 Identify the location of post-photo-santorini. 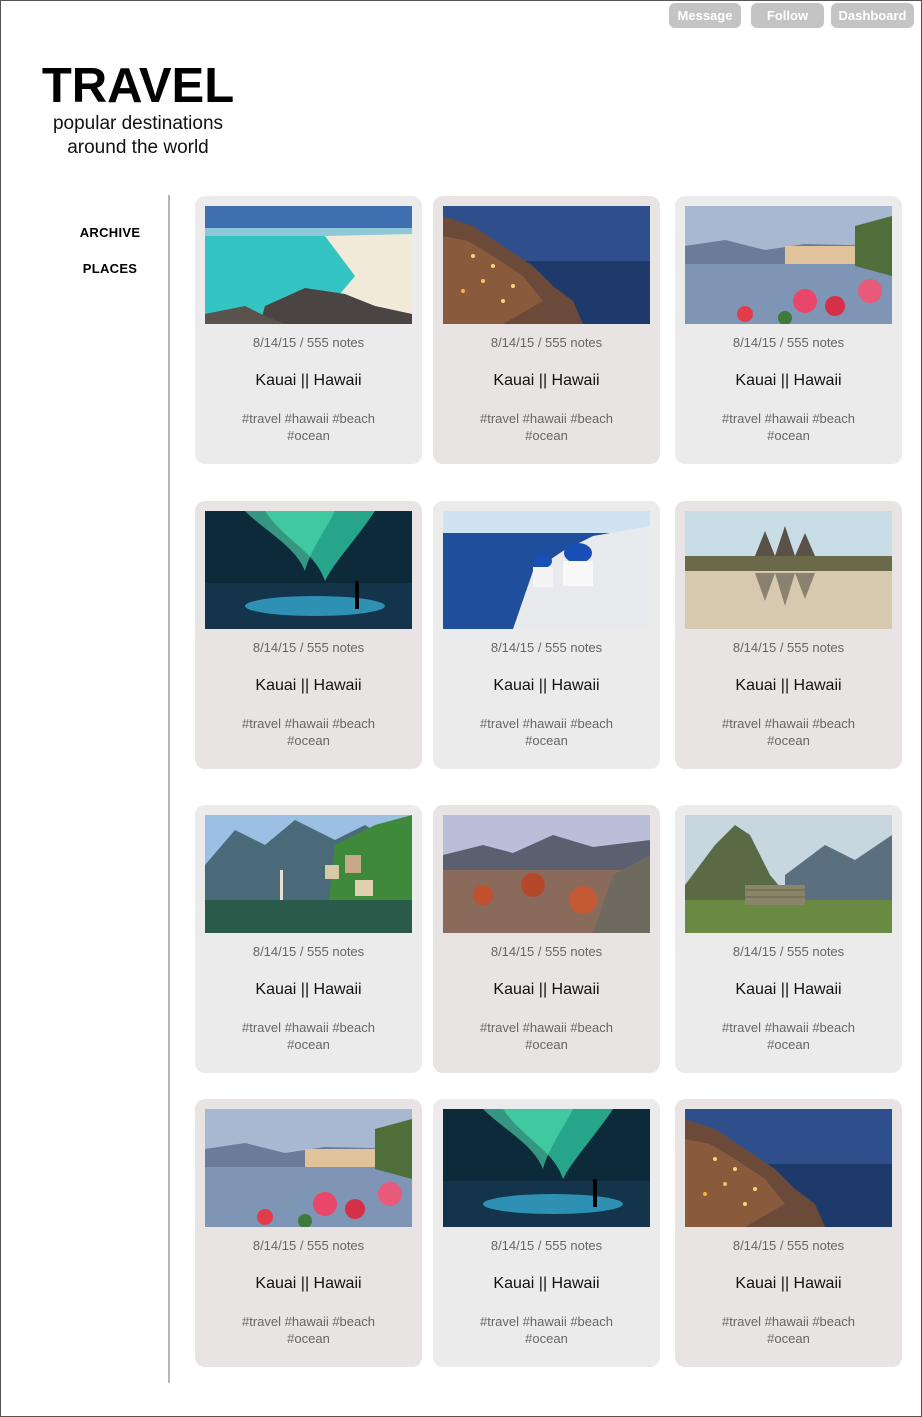
(546, 570).